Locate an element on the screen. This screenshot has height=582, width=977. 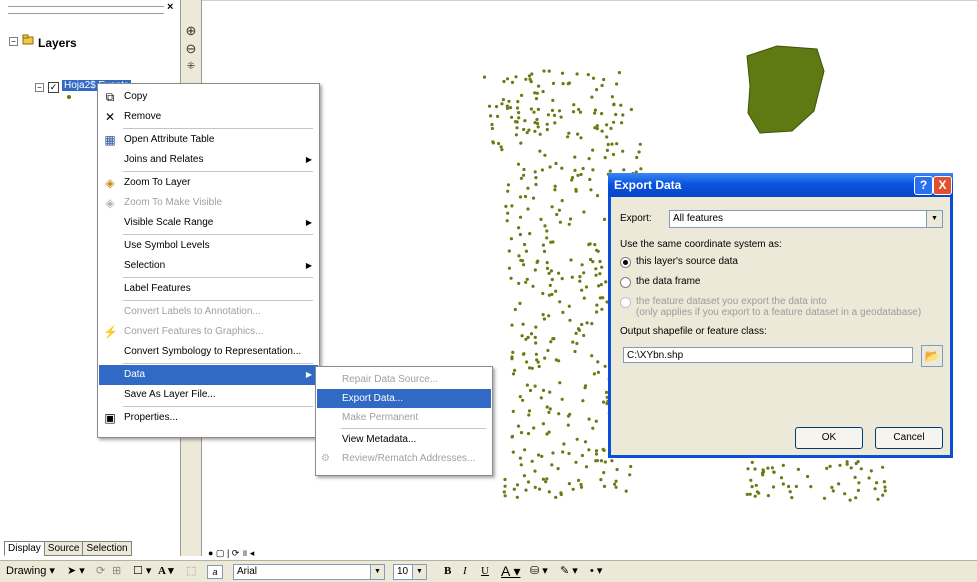
tab-selection: Selection is located at coordinates (107, 548).